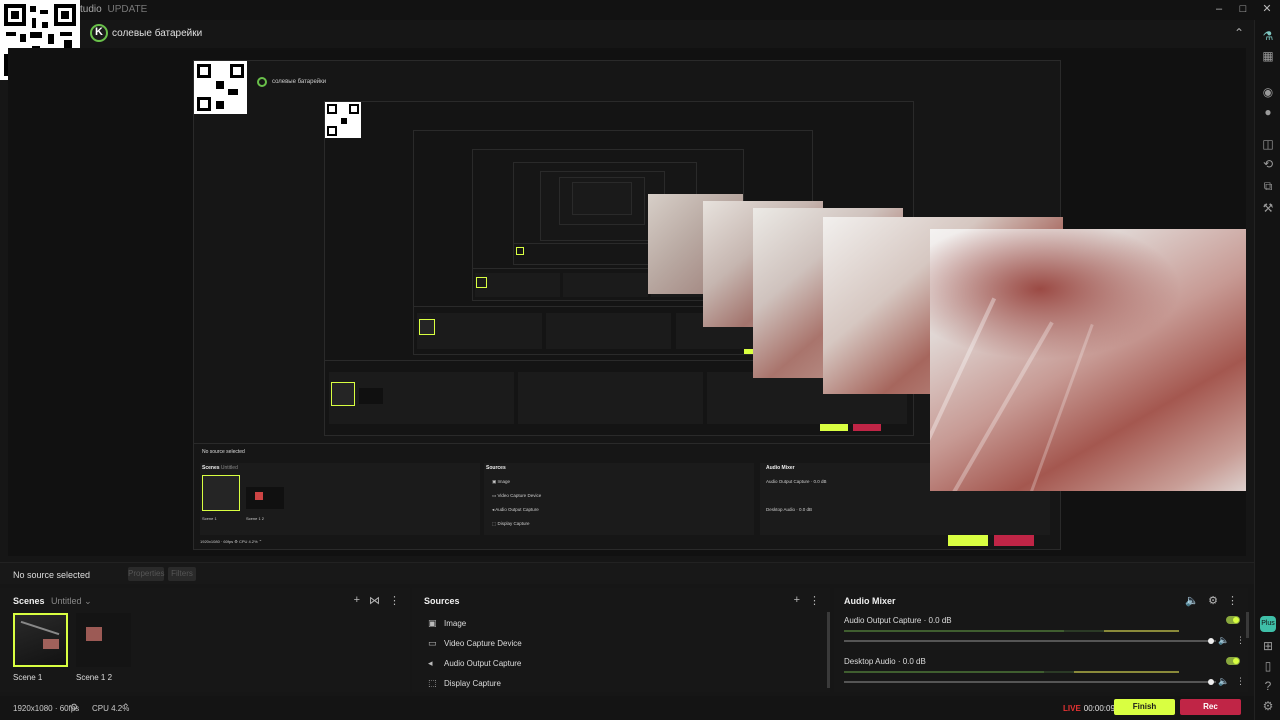 This screenshot has height=720, width=1280. I want to click on scenes-actions: + ⋈ ⋮, so click(377, 600).